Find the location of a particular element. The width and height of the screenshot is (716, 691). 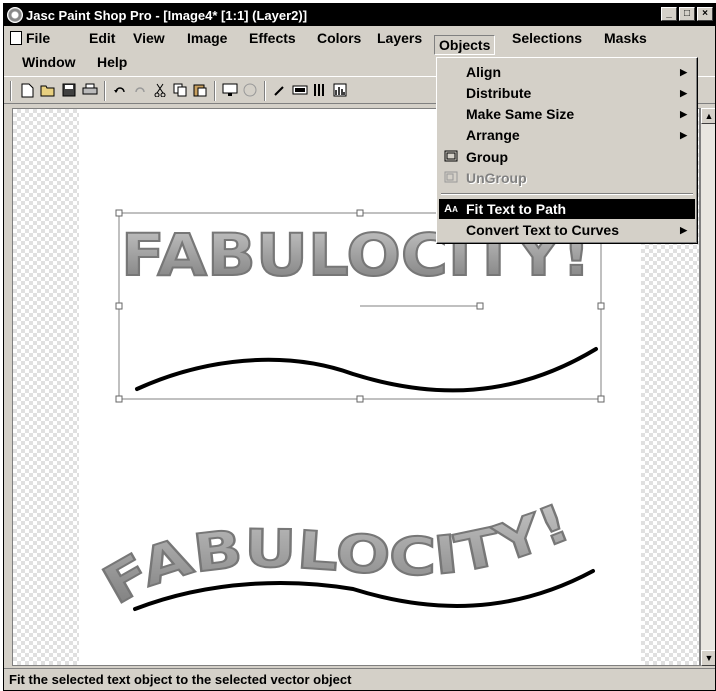

toolbar-grip is located at coordinates (11, 91).